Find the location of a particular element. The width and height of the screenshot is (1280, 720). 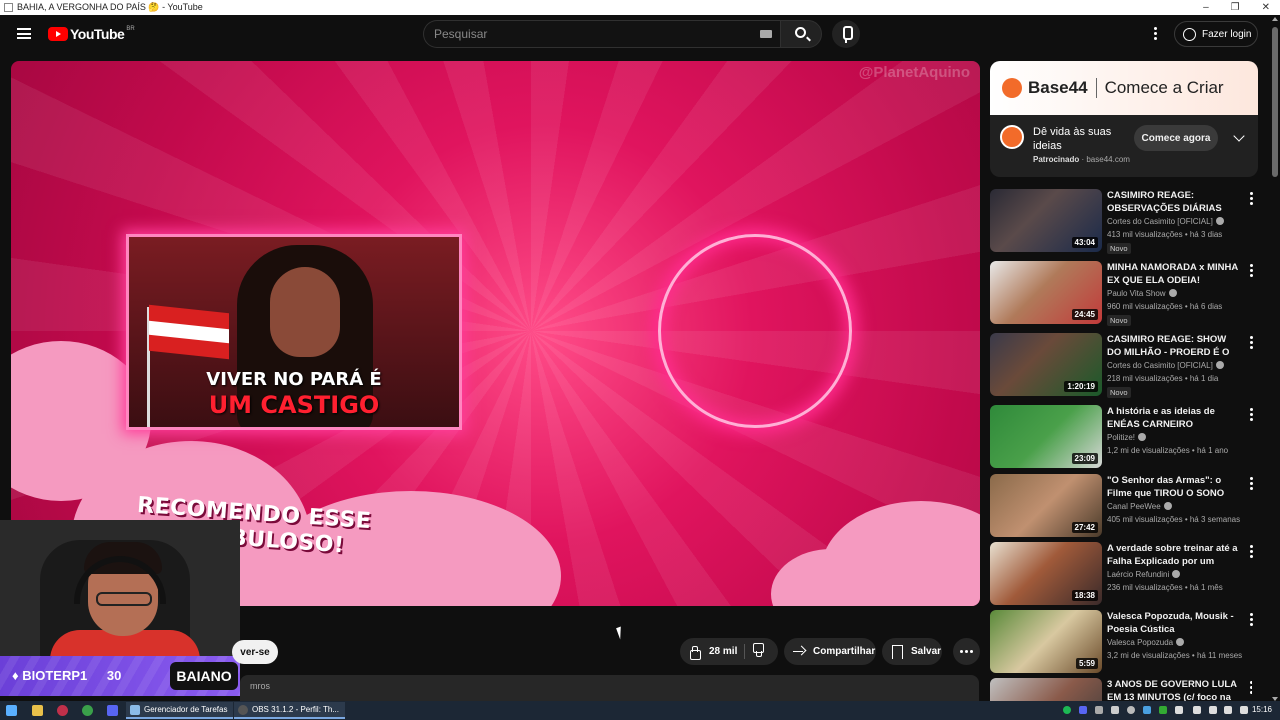

video-thumbnail is located at coordinates (1046, 689).